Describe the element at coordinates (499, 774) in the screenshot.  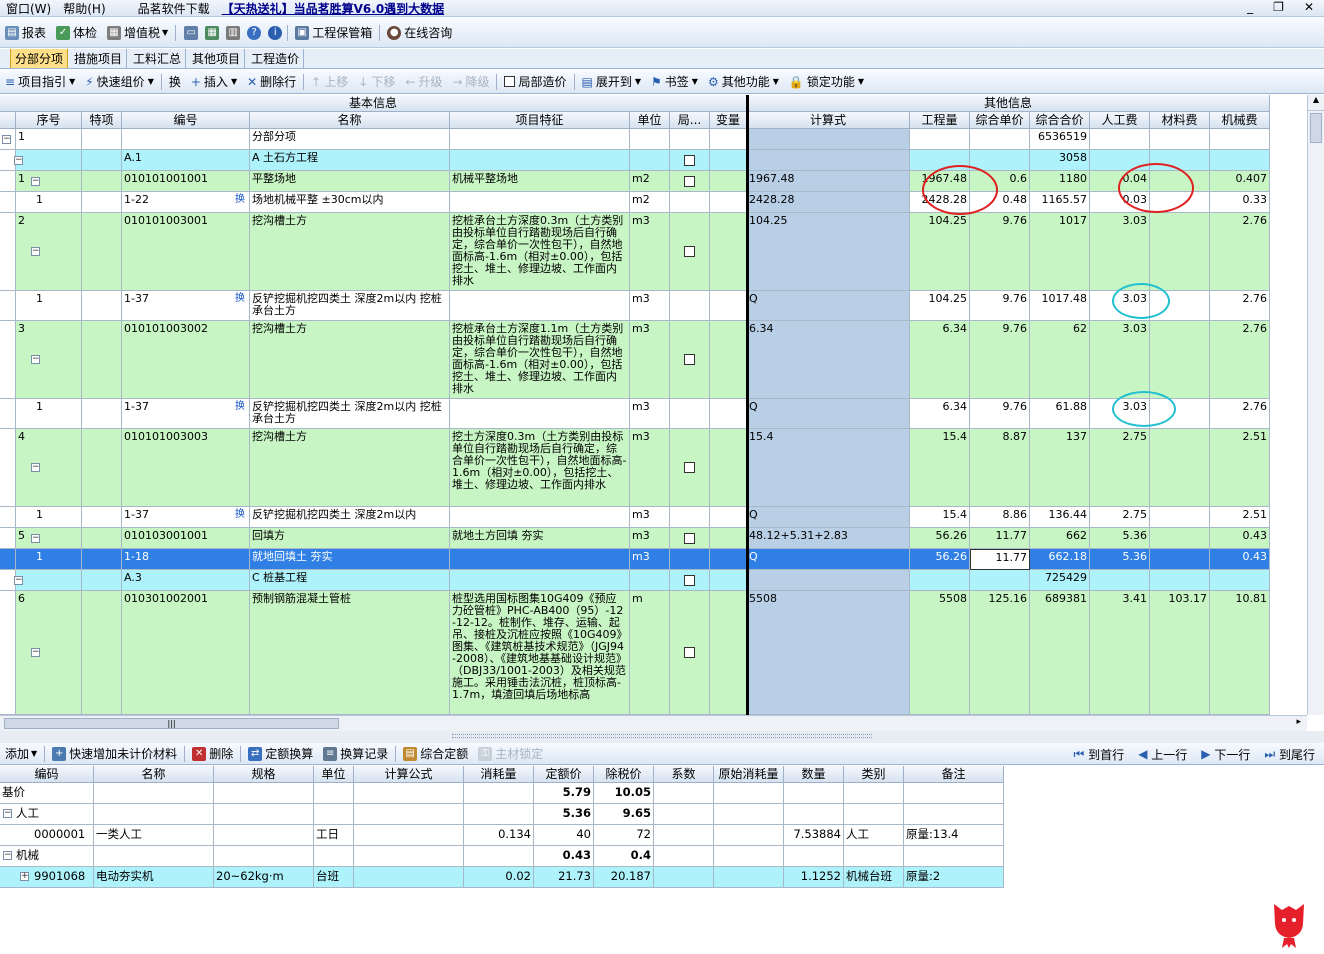
I see `column-header: 消耗量` at that location.